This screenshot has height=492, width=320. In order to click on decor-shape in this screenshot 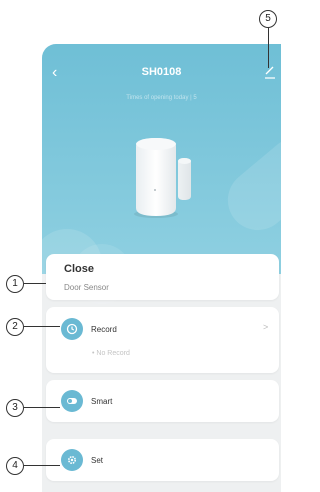, I will do `click(248, 184)`.